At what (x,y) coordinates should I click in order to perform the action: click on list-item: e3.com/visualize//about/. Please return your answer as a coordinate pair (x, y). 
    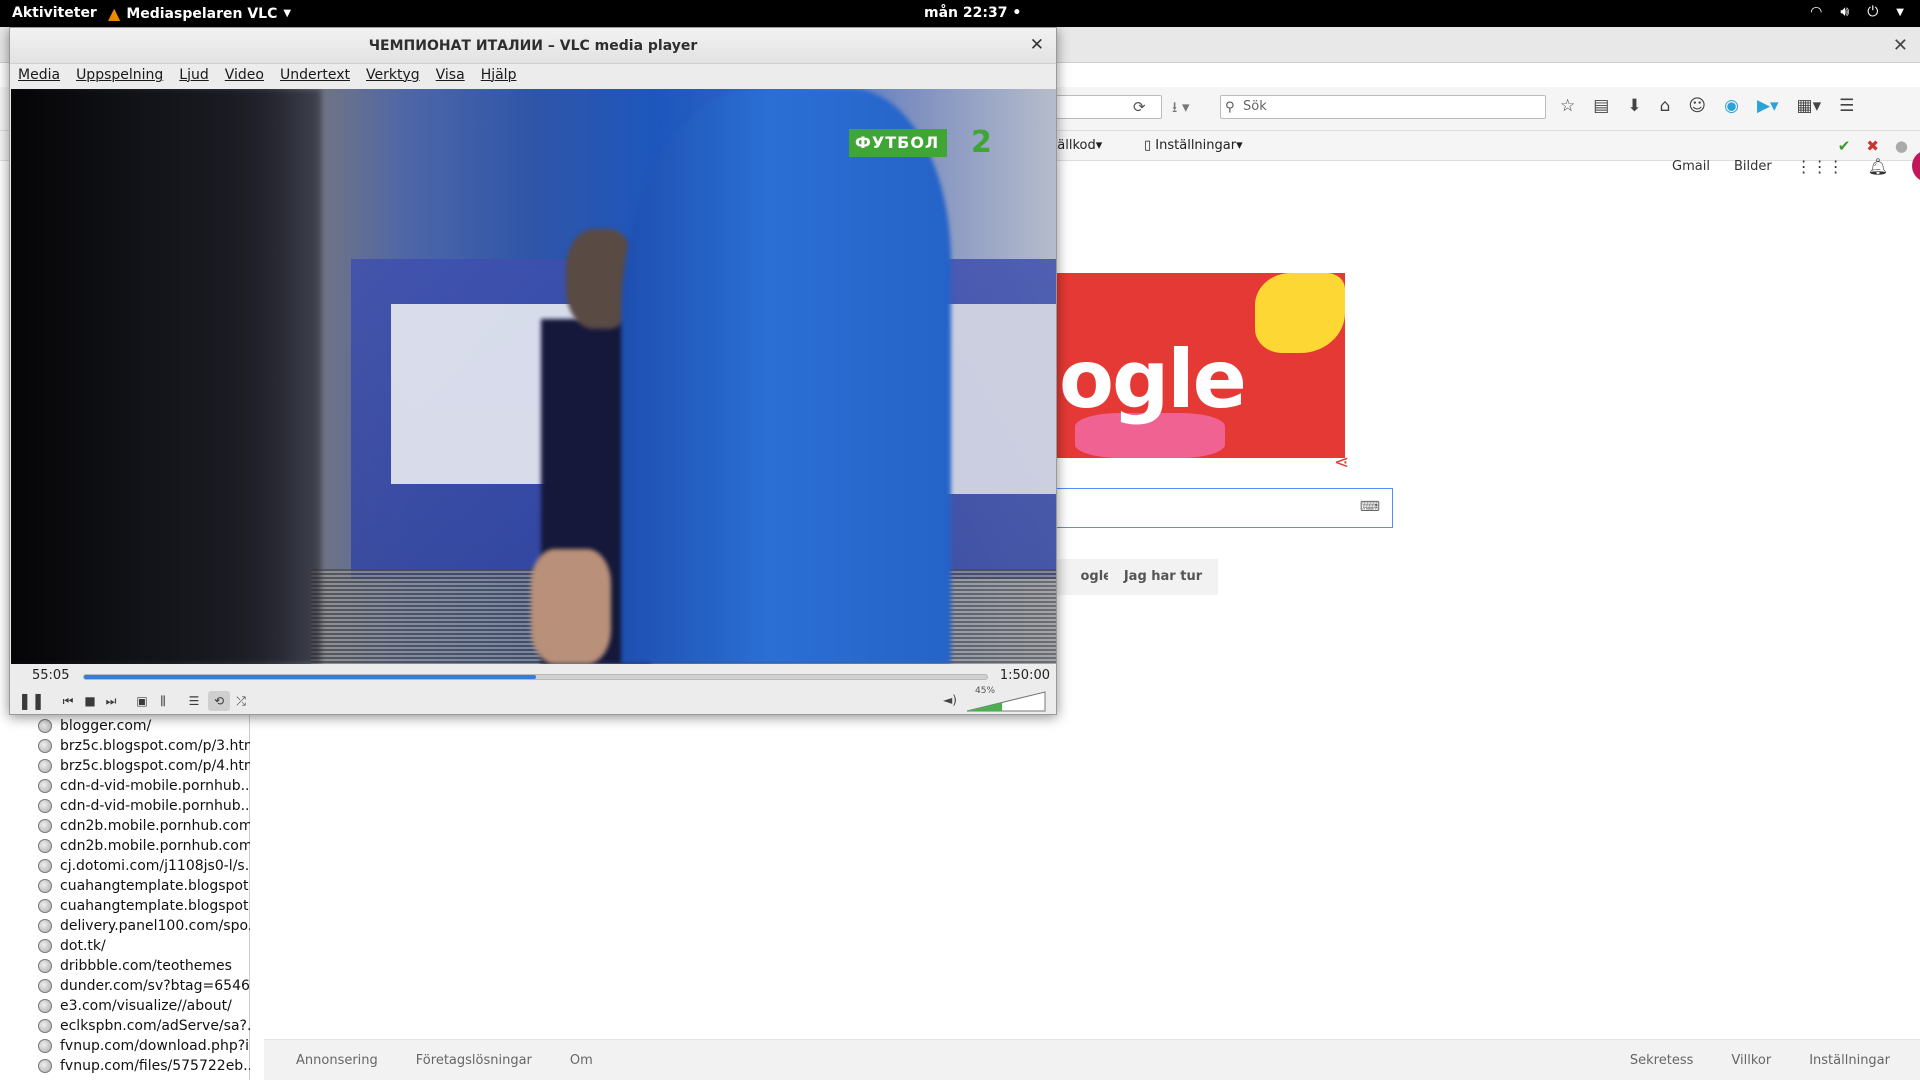
    Looking at the image, I should click on (144, 1006).